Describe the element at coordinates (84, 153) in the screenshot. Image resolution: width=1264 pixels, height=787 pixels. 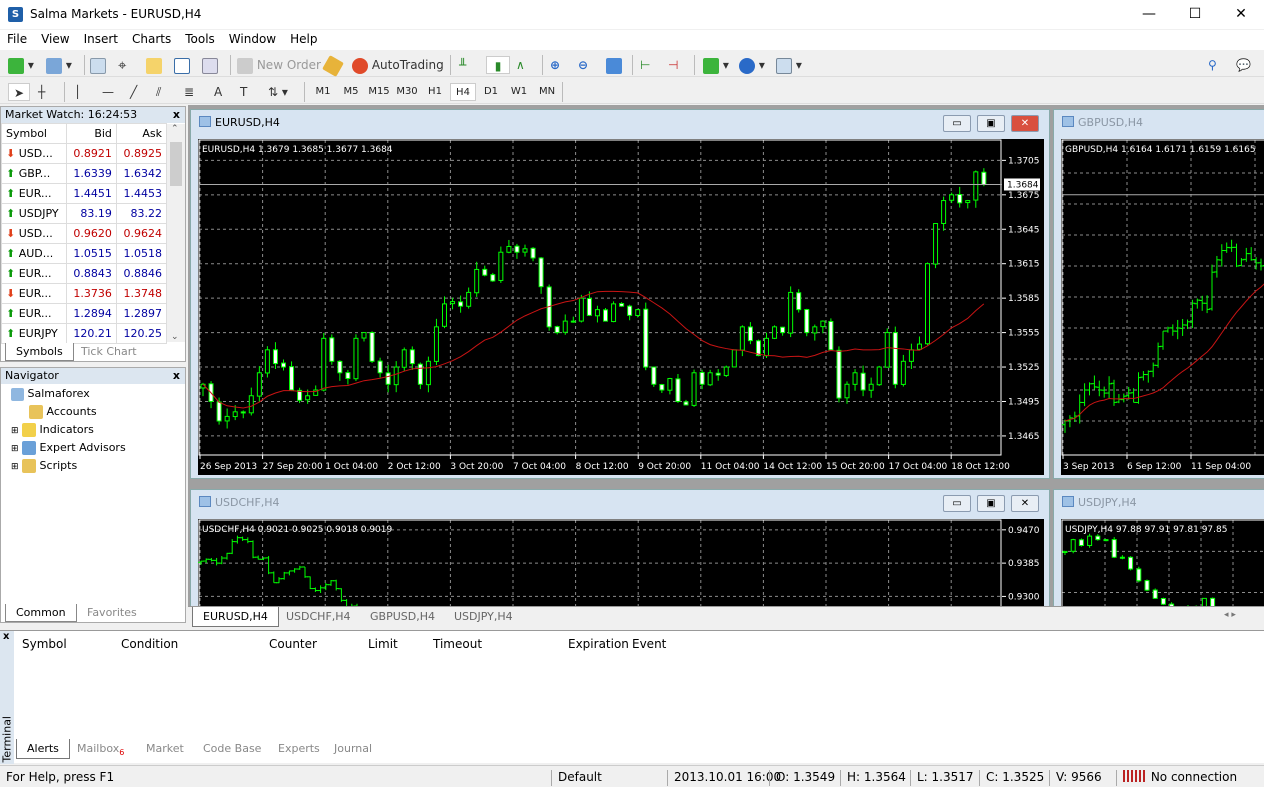
I see `market-watch-row: ⬇ USD... 0.8921 0.8925` at that location.